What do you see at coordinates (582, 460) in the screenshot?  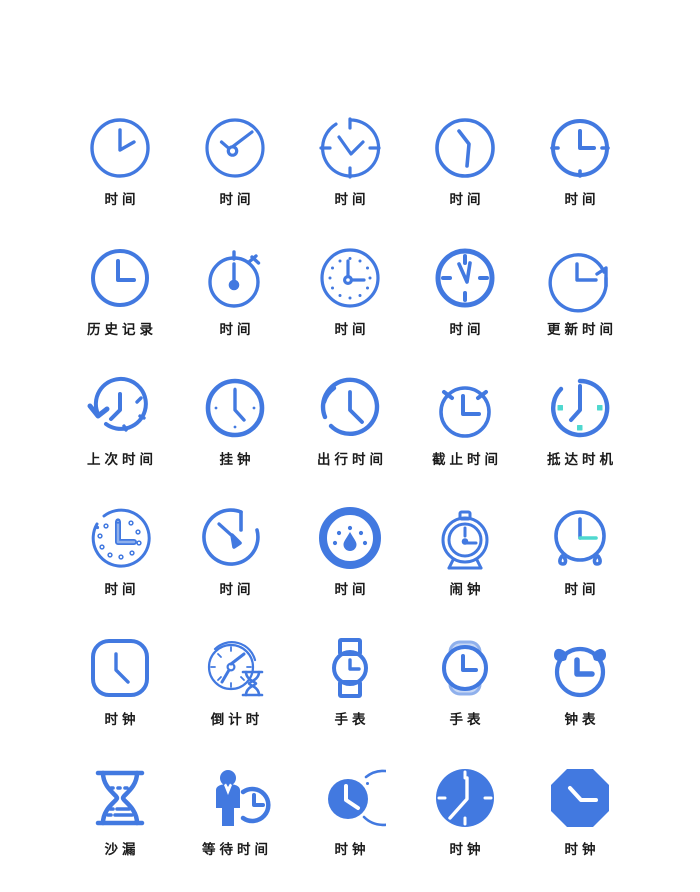 I see `icon-label: 抵达时机` at bounding box center [582, 460].